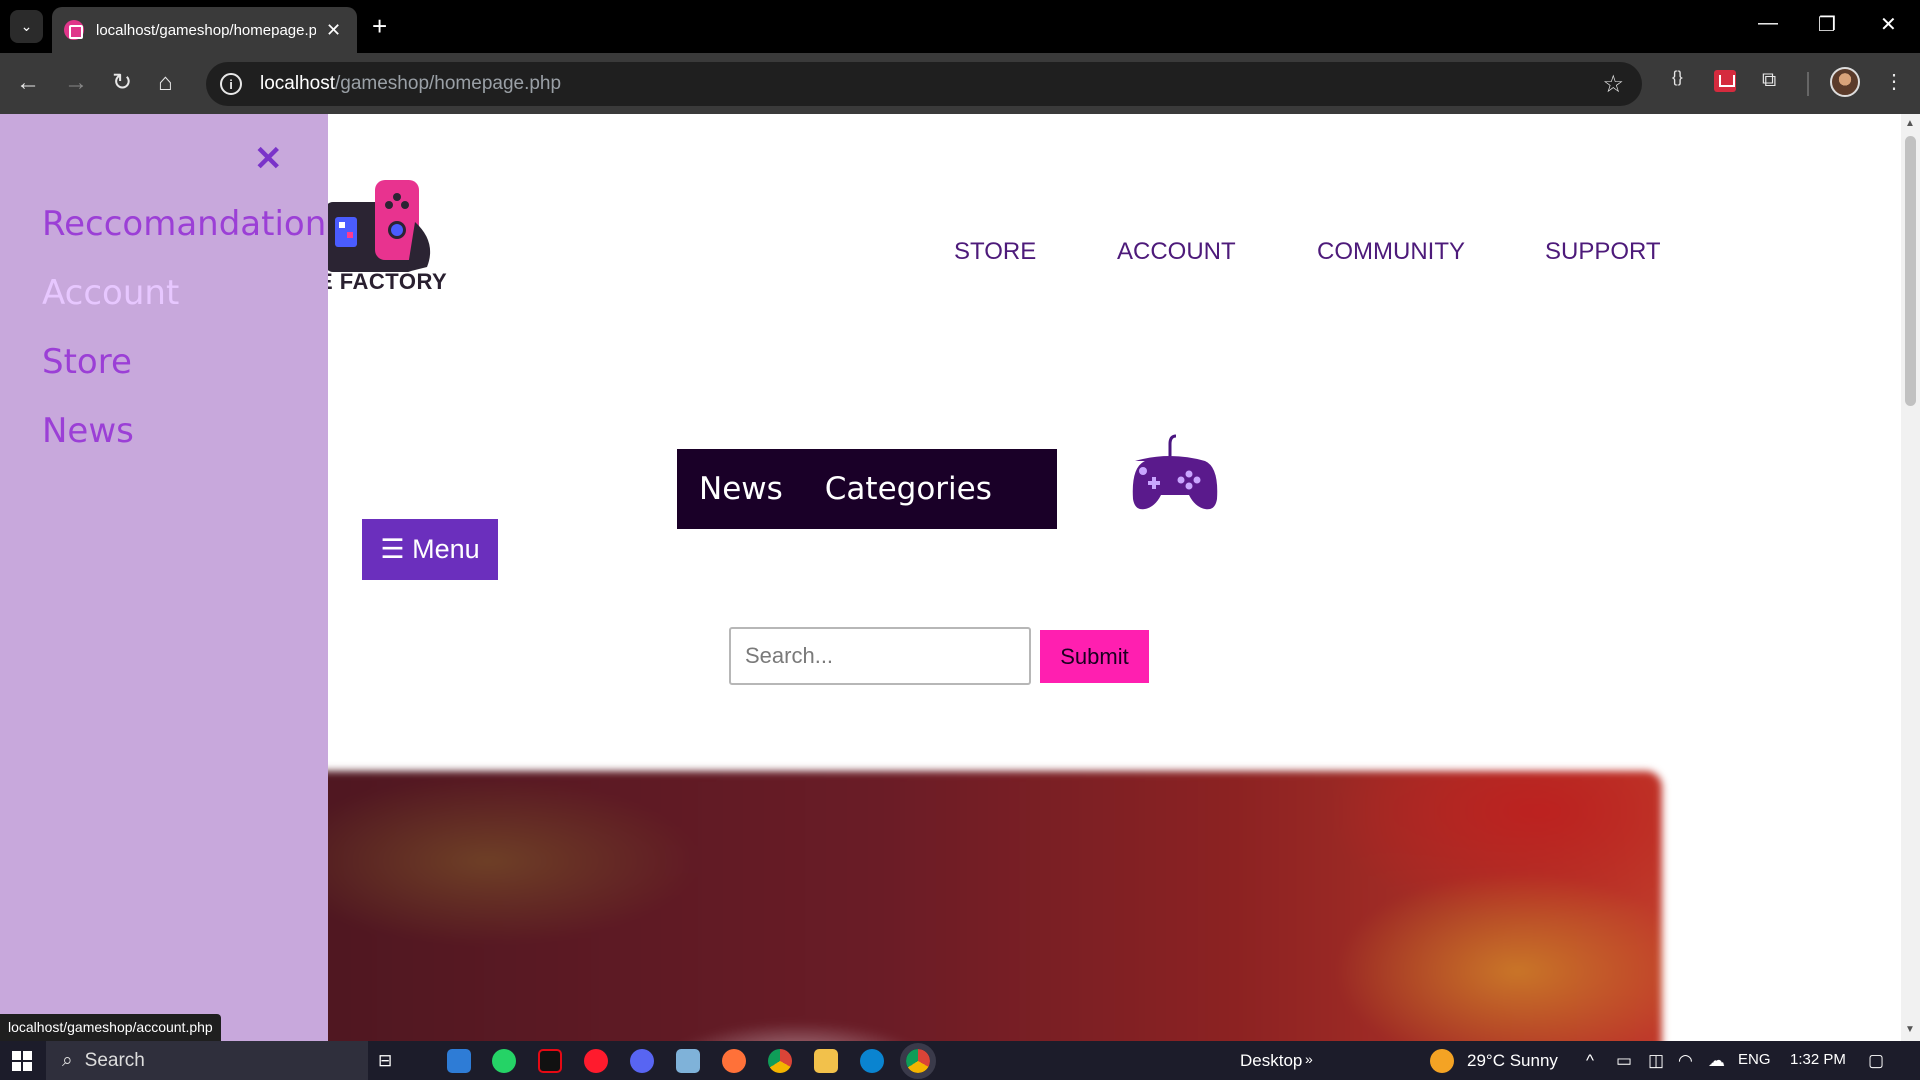 This screenshot has height=1080, width=1920. What do you see at coordinates (74, 30) in the screenshot?
I see `site-favicon-icon` at bounding box center [74, 30].